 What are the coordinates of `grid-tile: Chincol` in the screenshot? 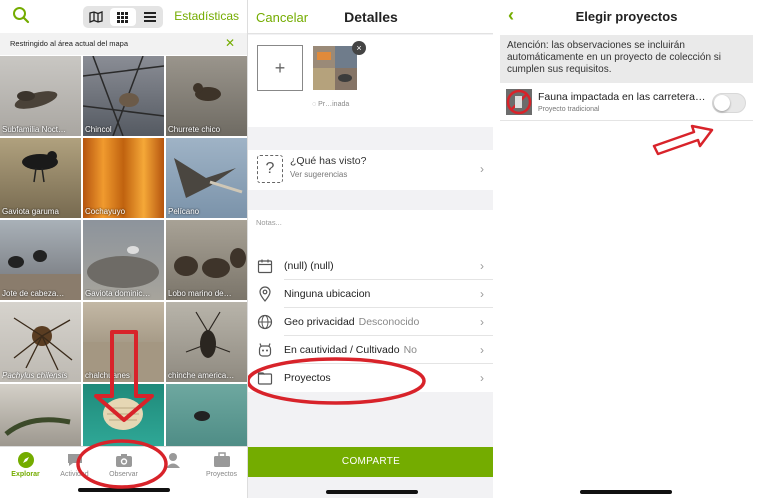 It's located at (123, 96).